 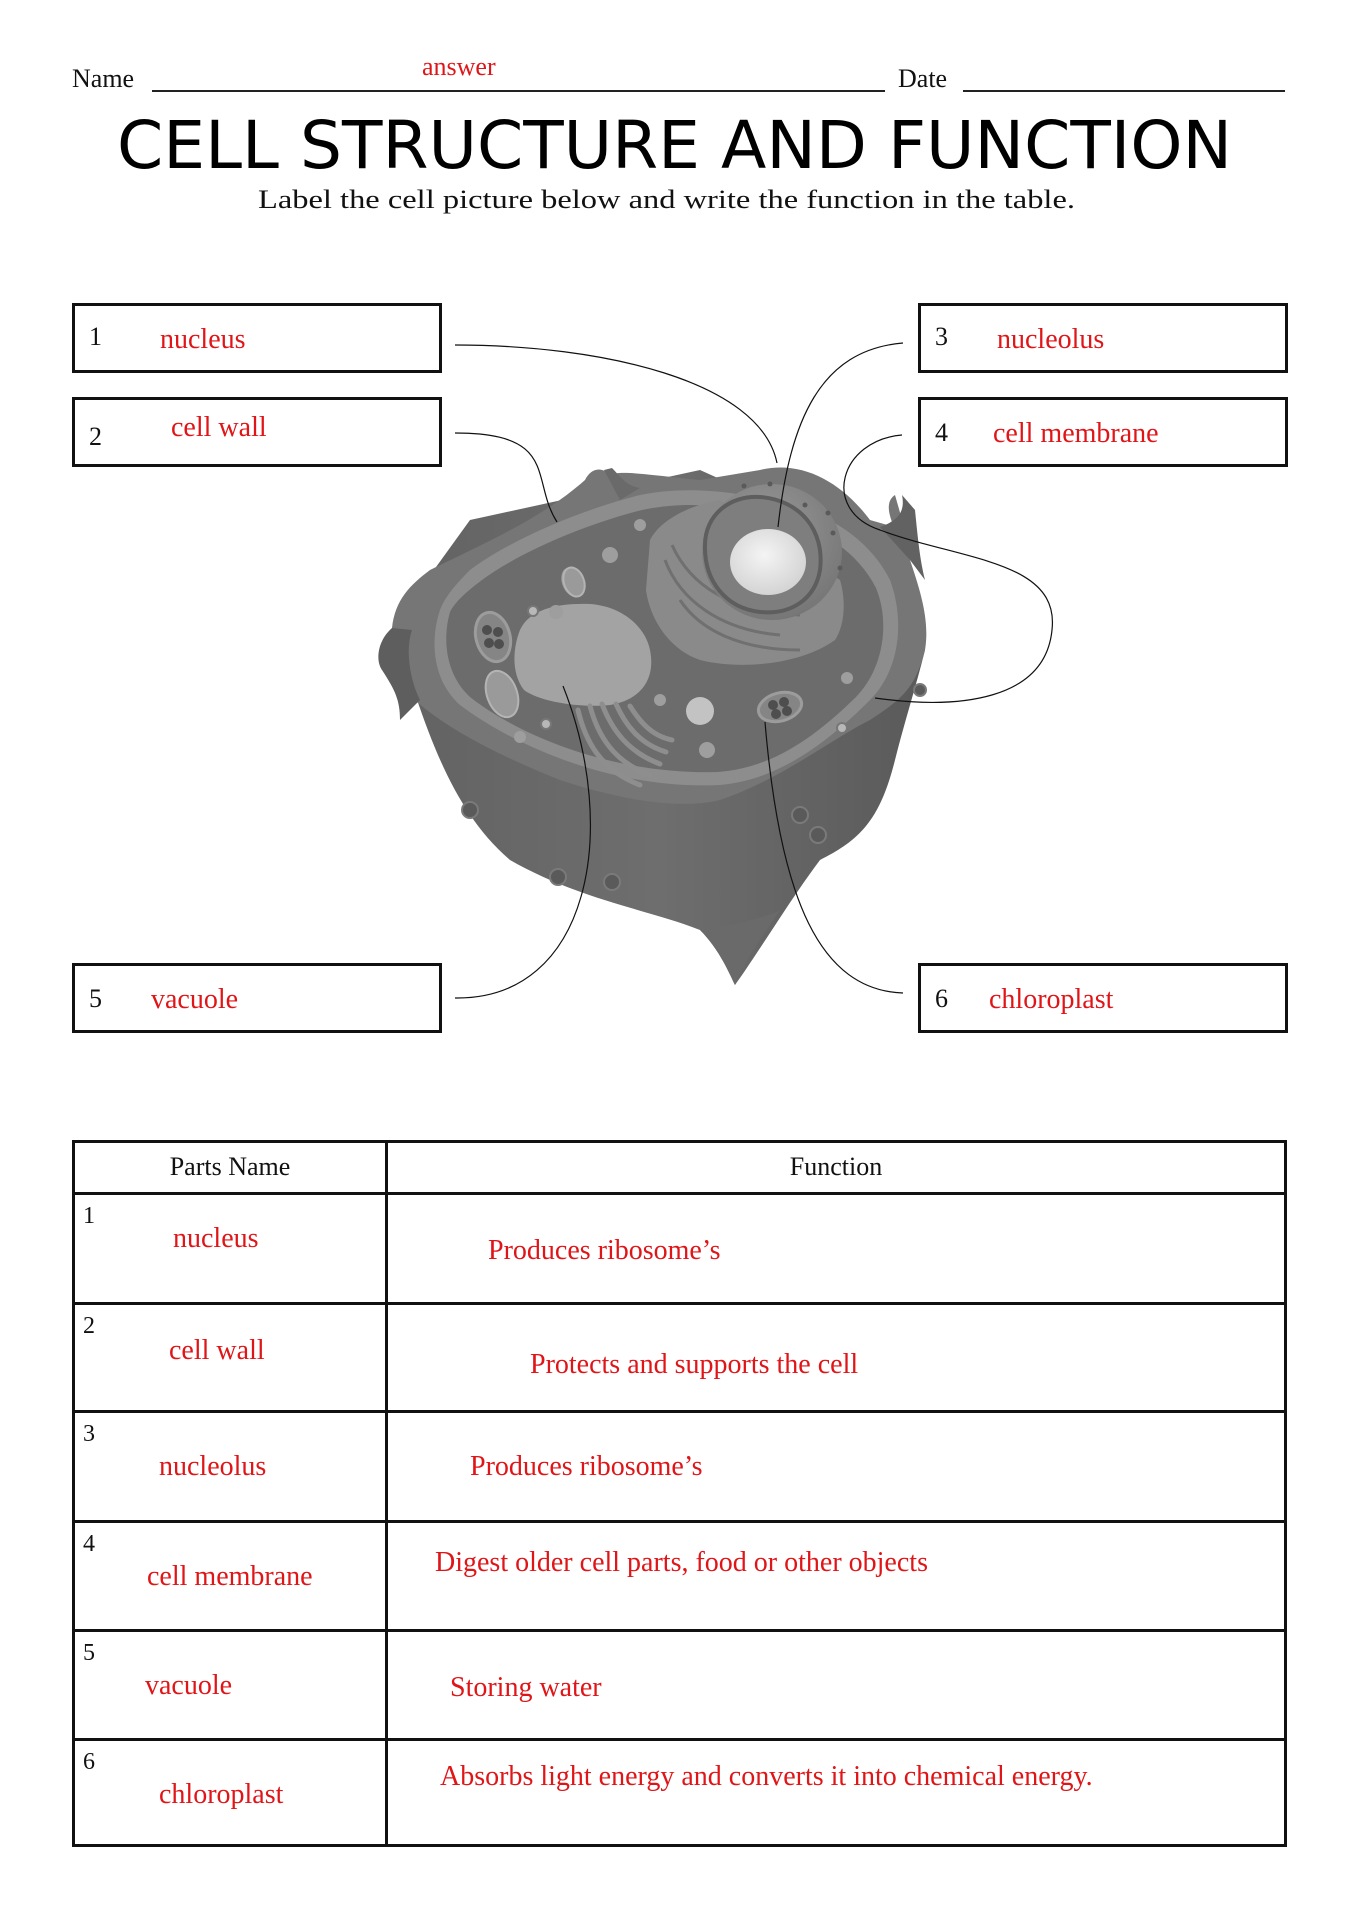 I want to click on label-box-3: 3 nucleolus, so click(x=1103, y=338).